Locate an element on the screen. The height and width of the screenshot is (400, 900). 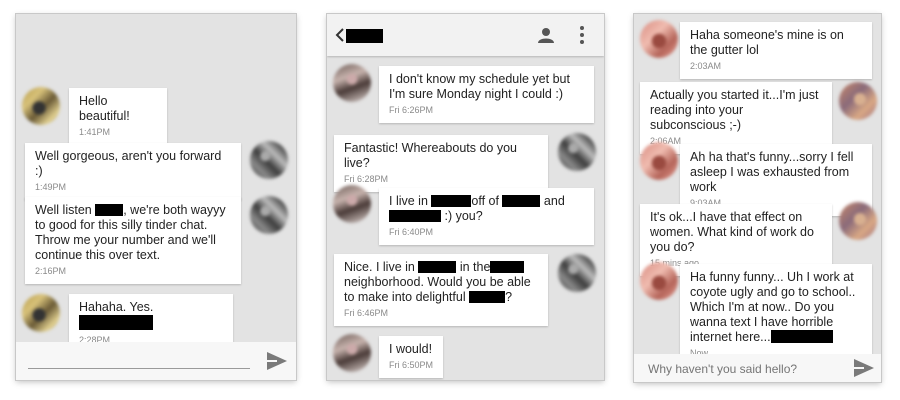
message-received: I live in off of and :) you? Fri 6:40PM is located at coordinates (486, 216).